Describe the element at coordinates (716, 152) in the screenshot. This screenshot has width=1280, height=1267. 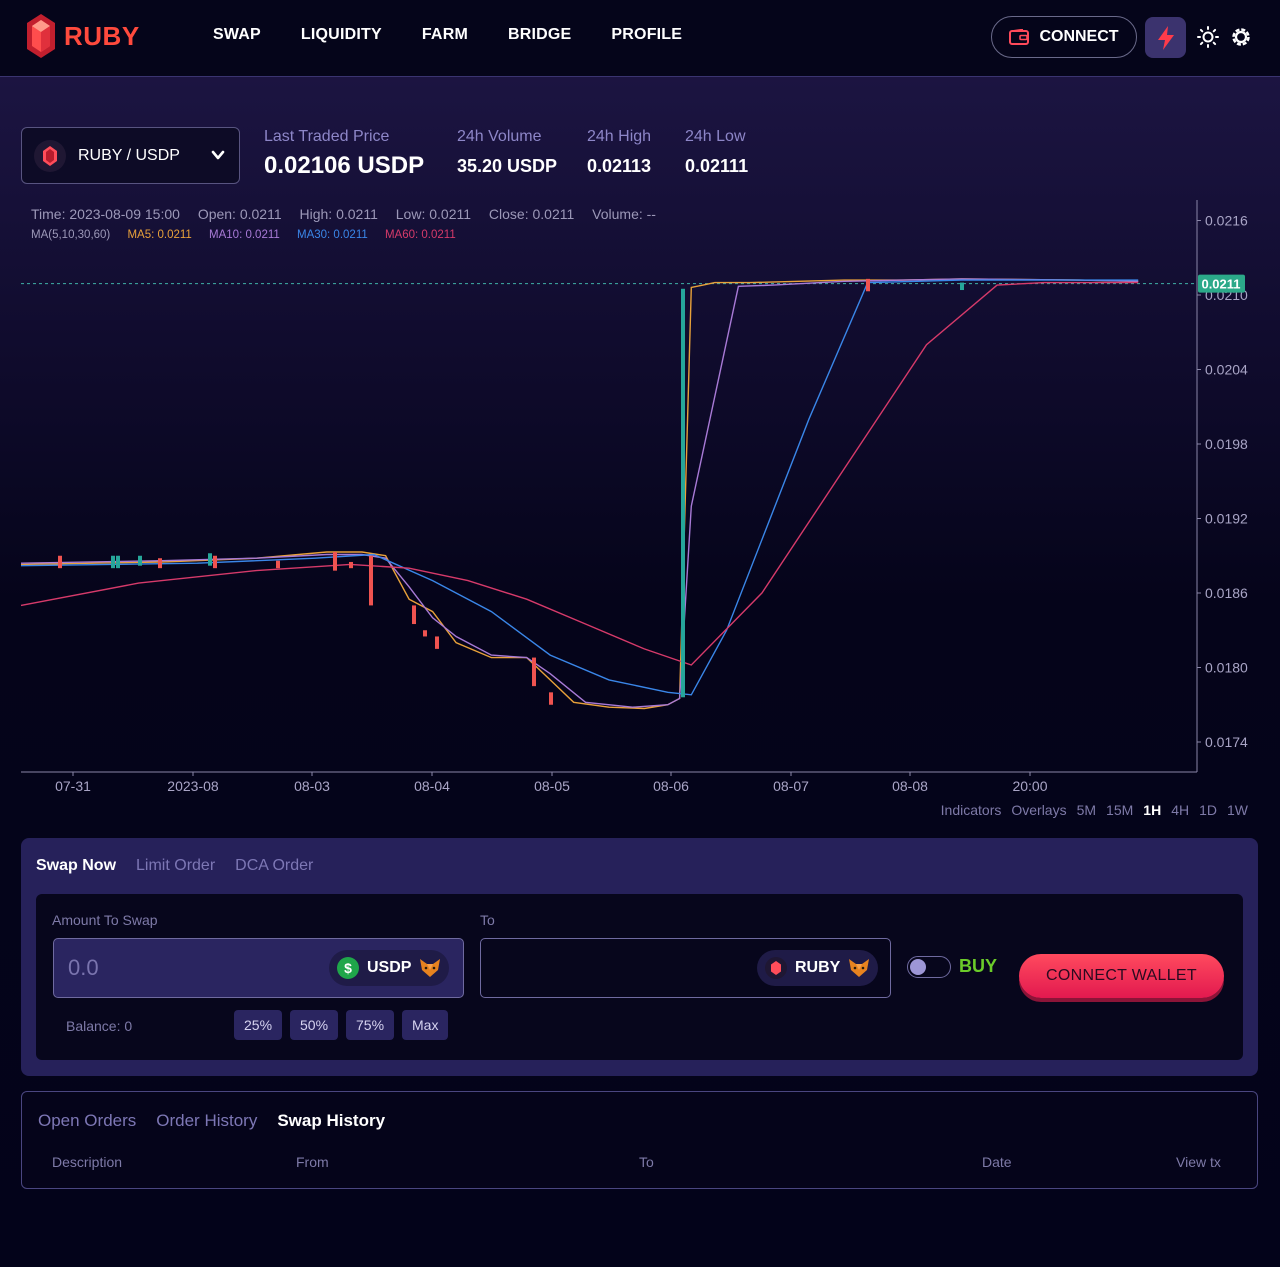
I see `low-stat: 24h Low 0.02111` at that location.